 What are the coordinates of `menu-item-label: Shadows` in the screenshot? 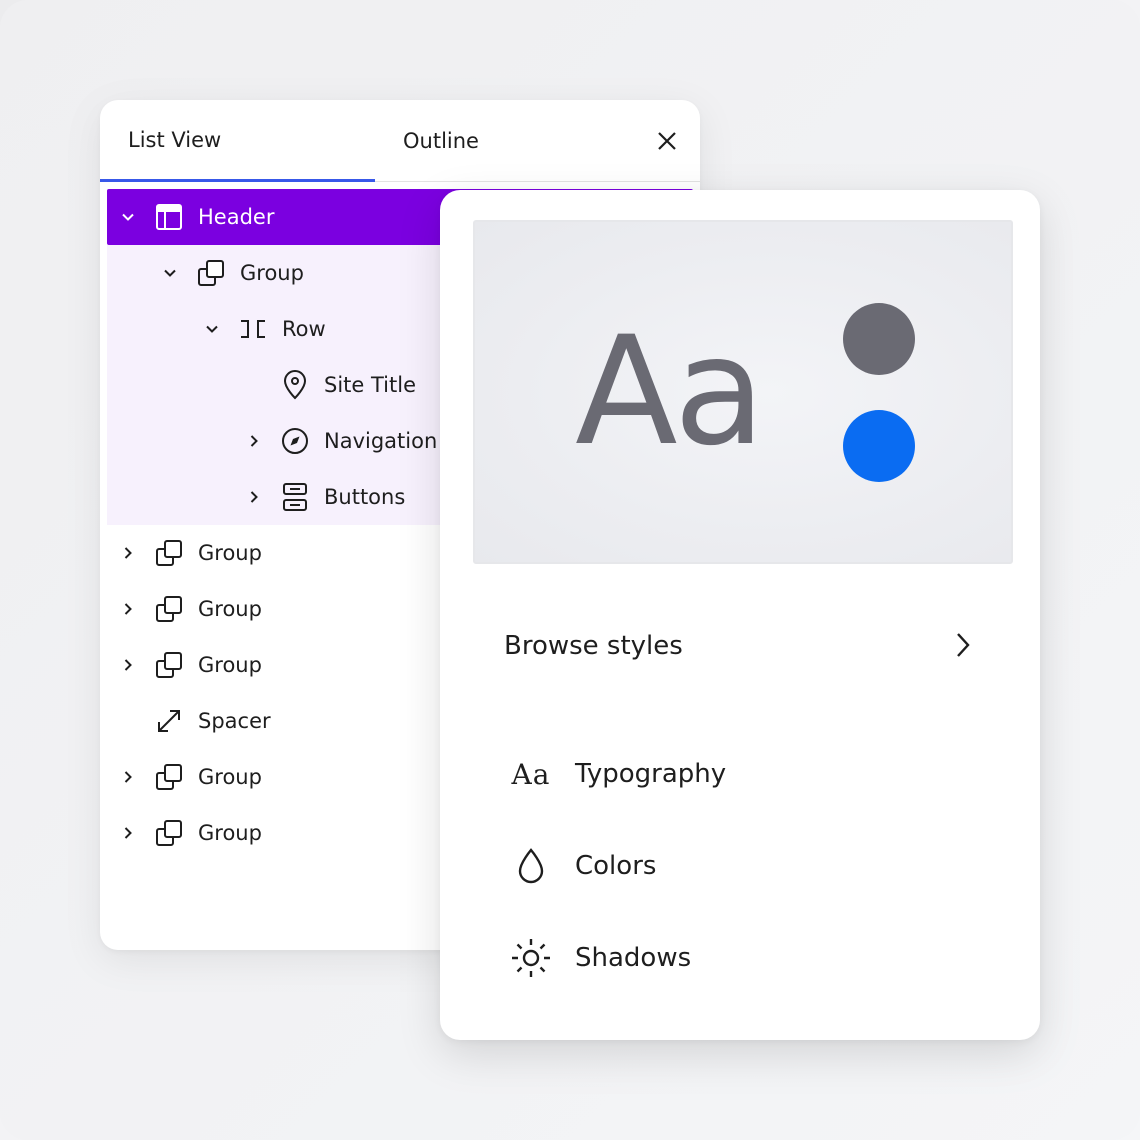 It's located at (633, 958).